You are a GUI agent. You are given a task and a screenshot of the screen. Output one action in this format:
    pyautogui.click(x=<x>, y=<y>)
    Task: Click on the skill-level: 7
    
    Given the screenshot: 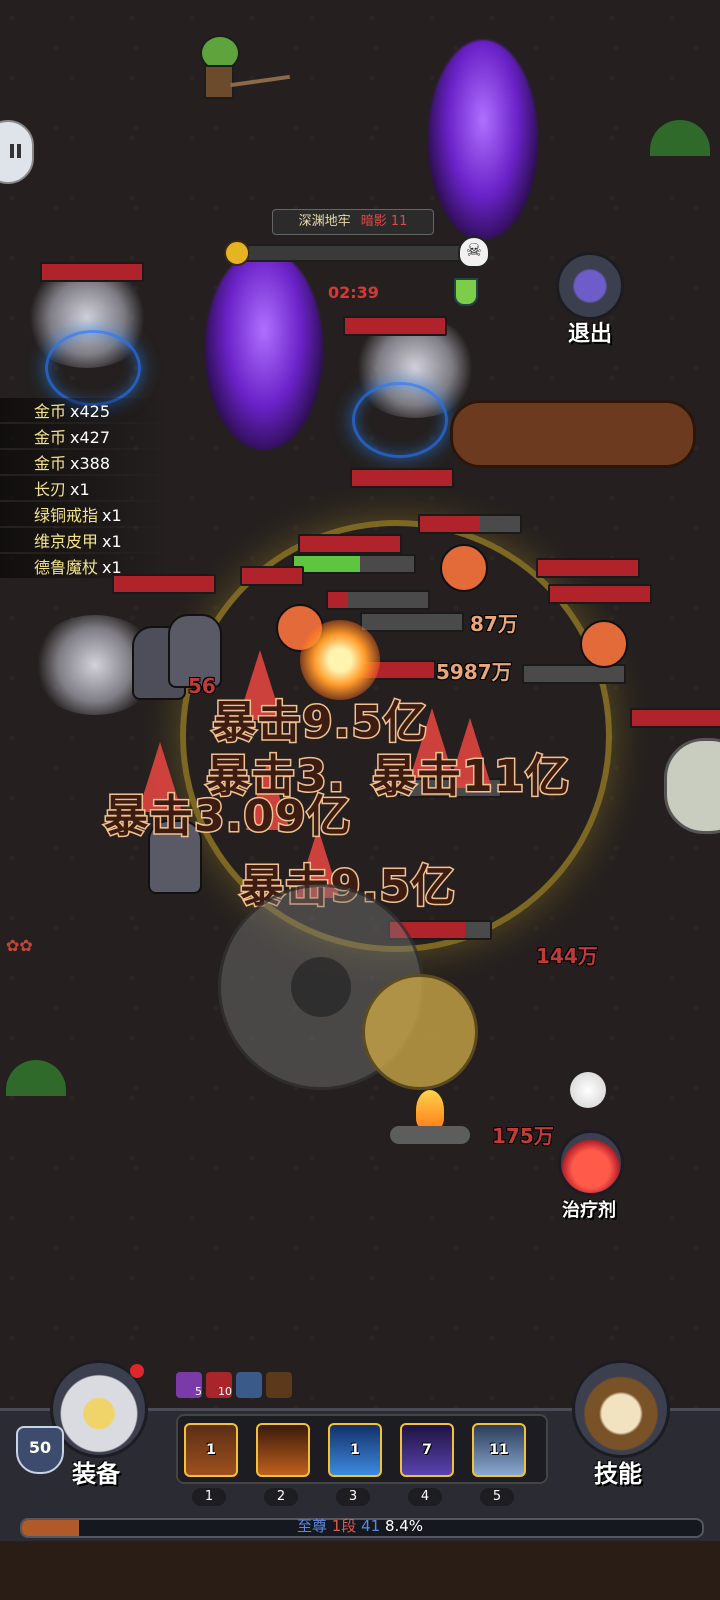 What is the action you would take?
    pyautogui.click(x=427, y=1450)
    